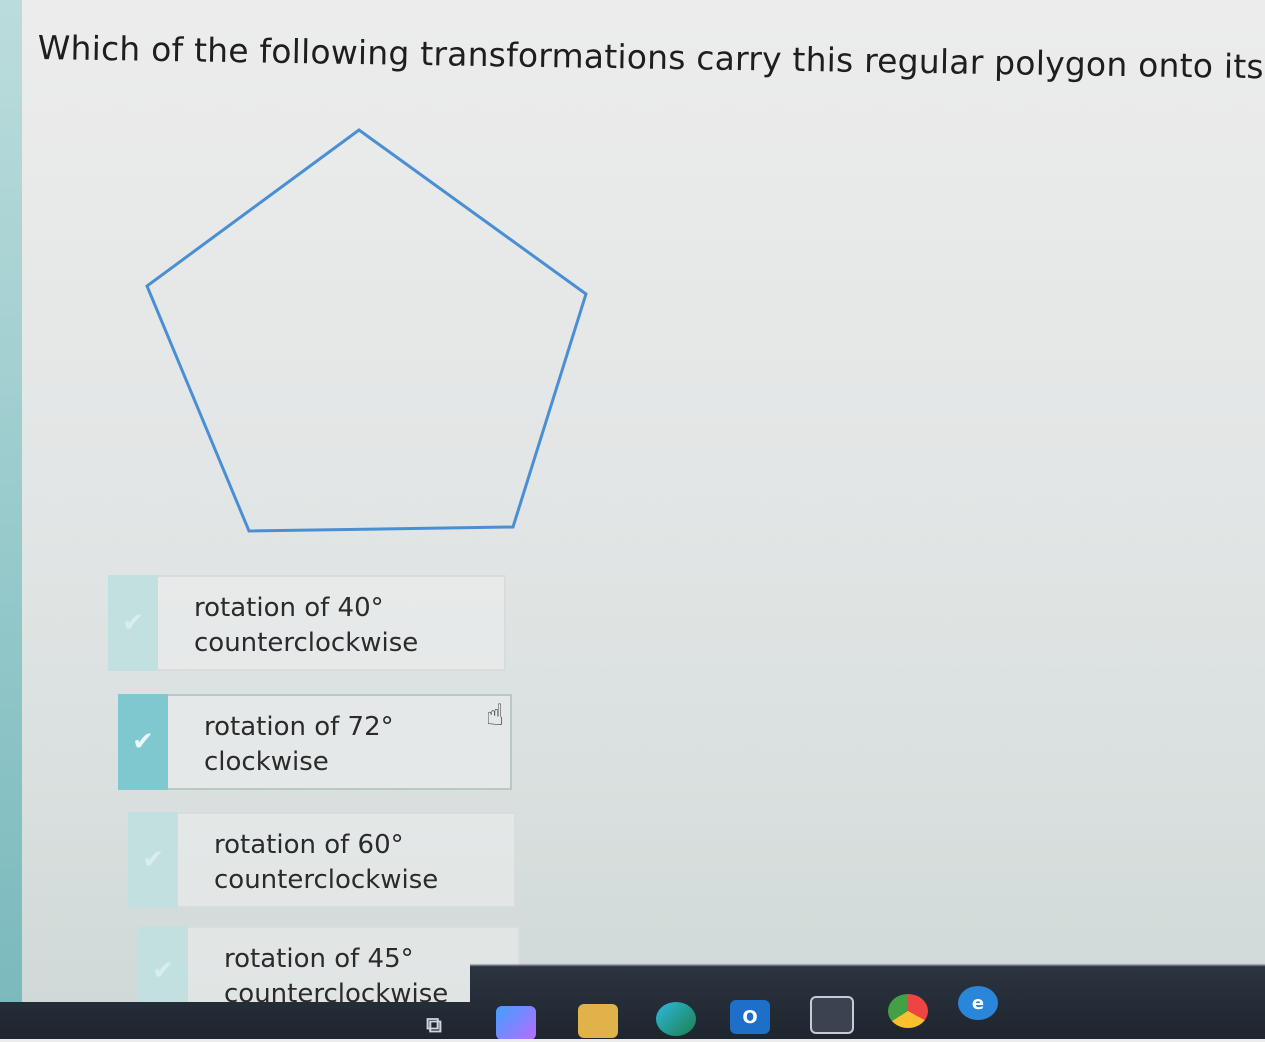 The width and height of the screenshot is (1265, 1042). I want to click on hand-pointer-icon: ☝, so click(495, 715).